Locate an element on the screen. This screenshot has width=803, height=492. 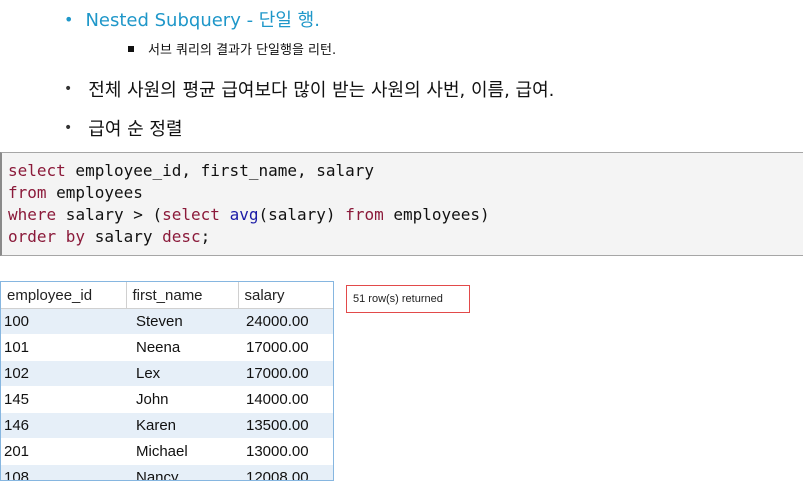
keyword: order by is located at coordinates (47, 236).